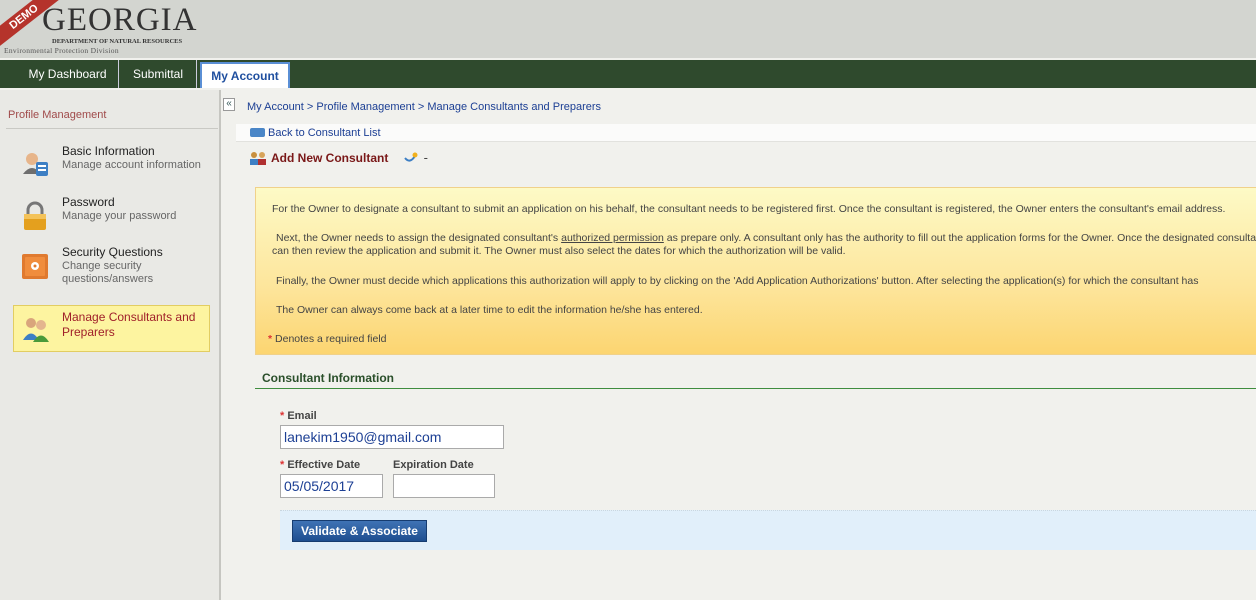 The height and width of the screenshot is (600, 1256). What do you see at coordinates (112, 252) in the screenshot?
I see `sidebar-item-label: Security Questions` at bounding box center [112, 252].